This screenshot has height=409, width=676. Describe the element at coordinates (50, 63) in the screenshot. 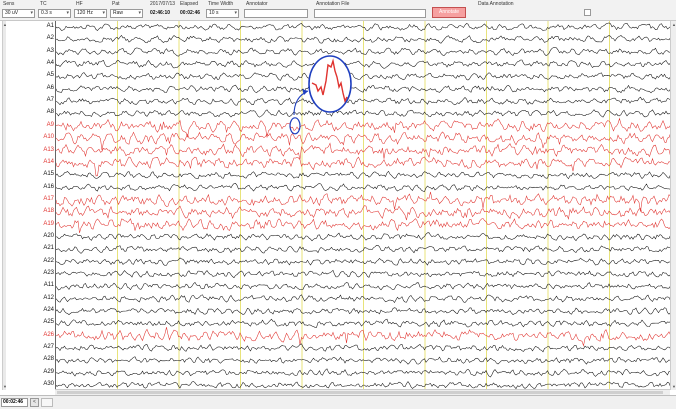

I see `channel-label: A4` at that location.